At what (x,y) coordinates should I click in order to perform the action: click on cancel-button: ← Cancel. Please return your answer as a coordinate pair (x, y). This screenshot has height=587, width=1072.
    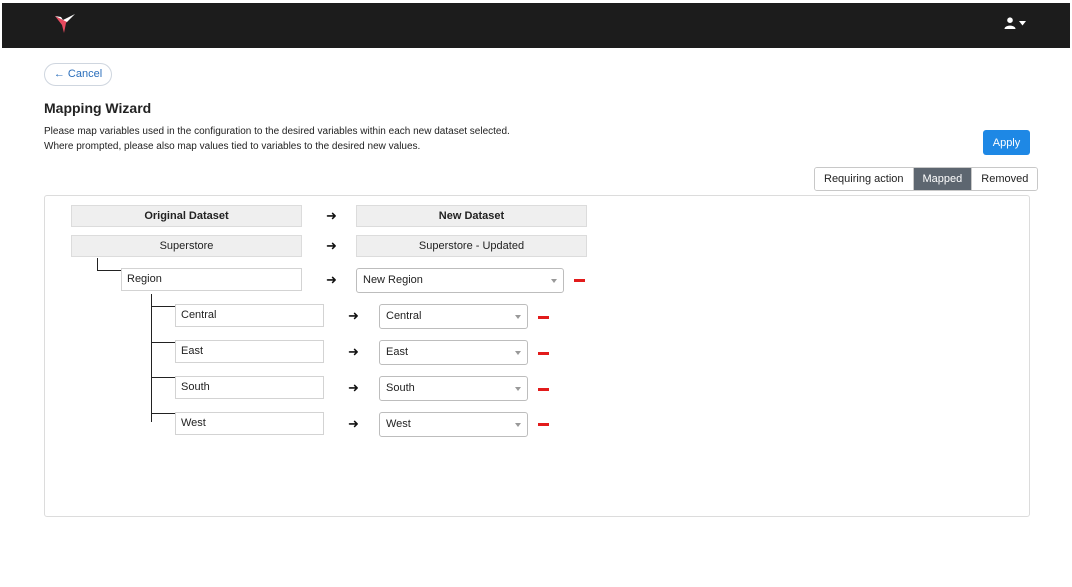
    Looking at the image, I should click on (78, 74).